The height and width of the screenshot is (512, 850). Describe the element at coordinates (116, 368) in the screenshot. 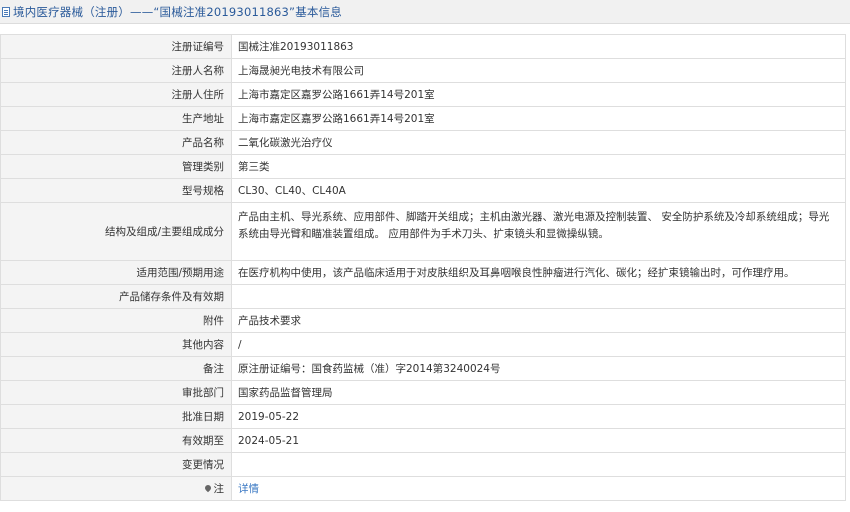

I see `row-label: 备注` at that location.